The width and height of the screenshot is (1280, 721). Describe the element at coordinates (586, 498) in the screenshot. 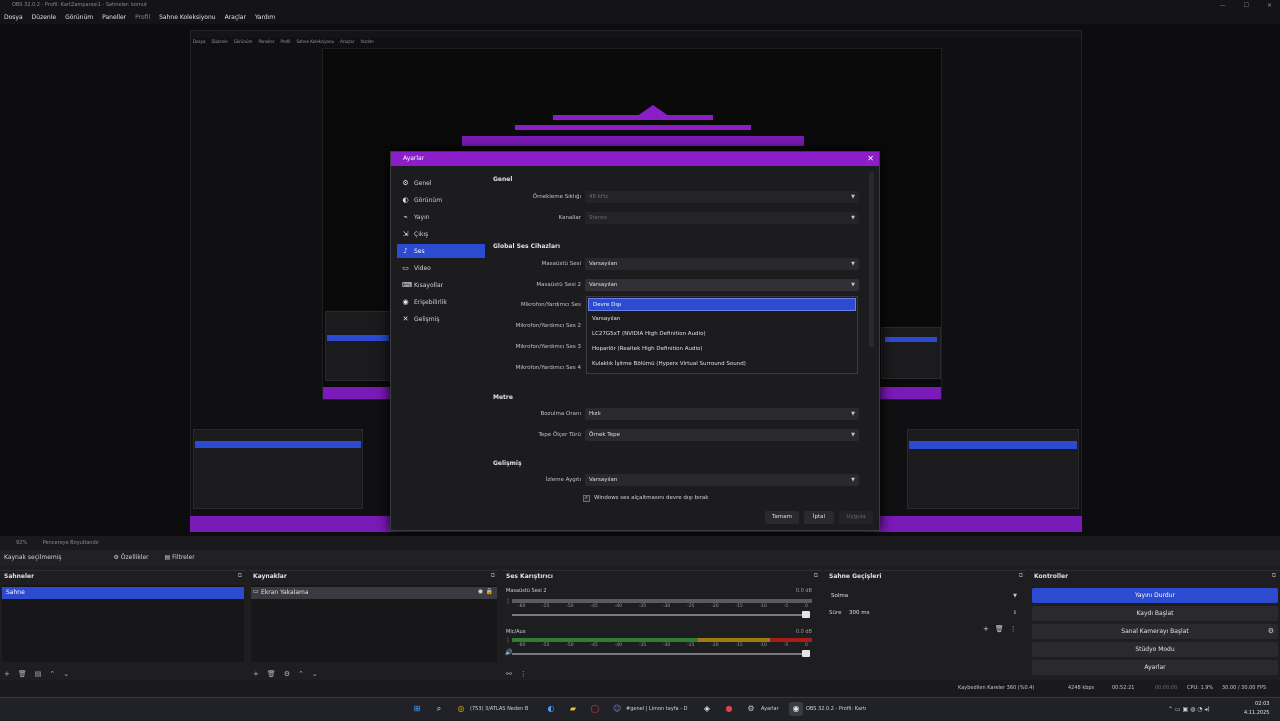

I see `ducking-checkbox: ✓` at that location.